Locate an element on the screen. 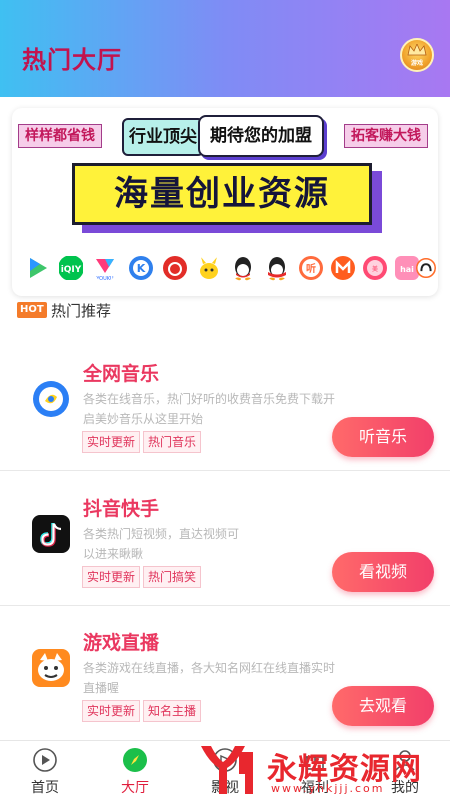 The width and height of the screenshot is (450, 800). iqiyi-icon: iQIY is located at coordinates (71, 268).